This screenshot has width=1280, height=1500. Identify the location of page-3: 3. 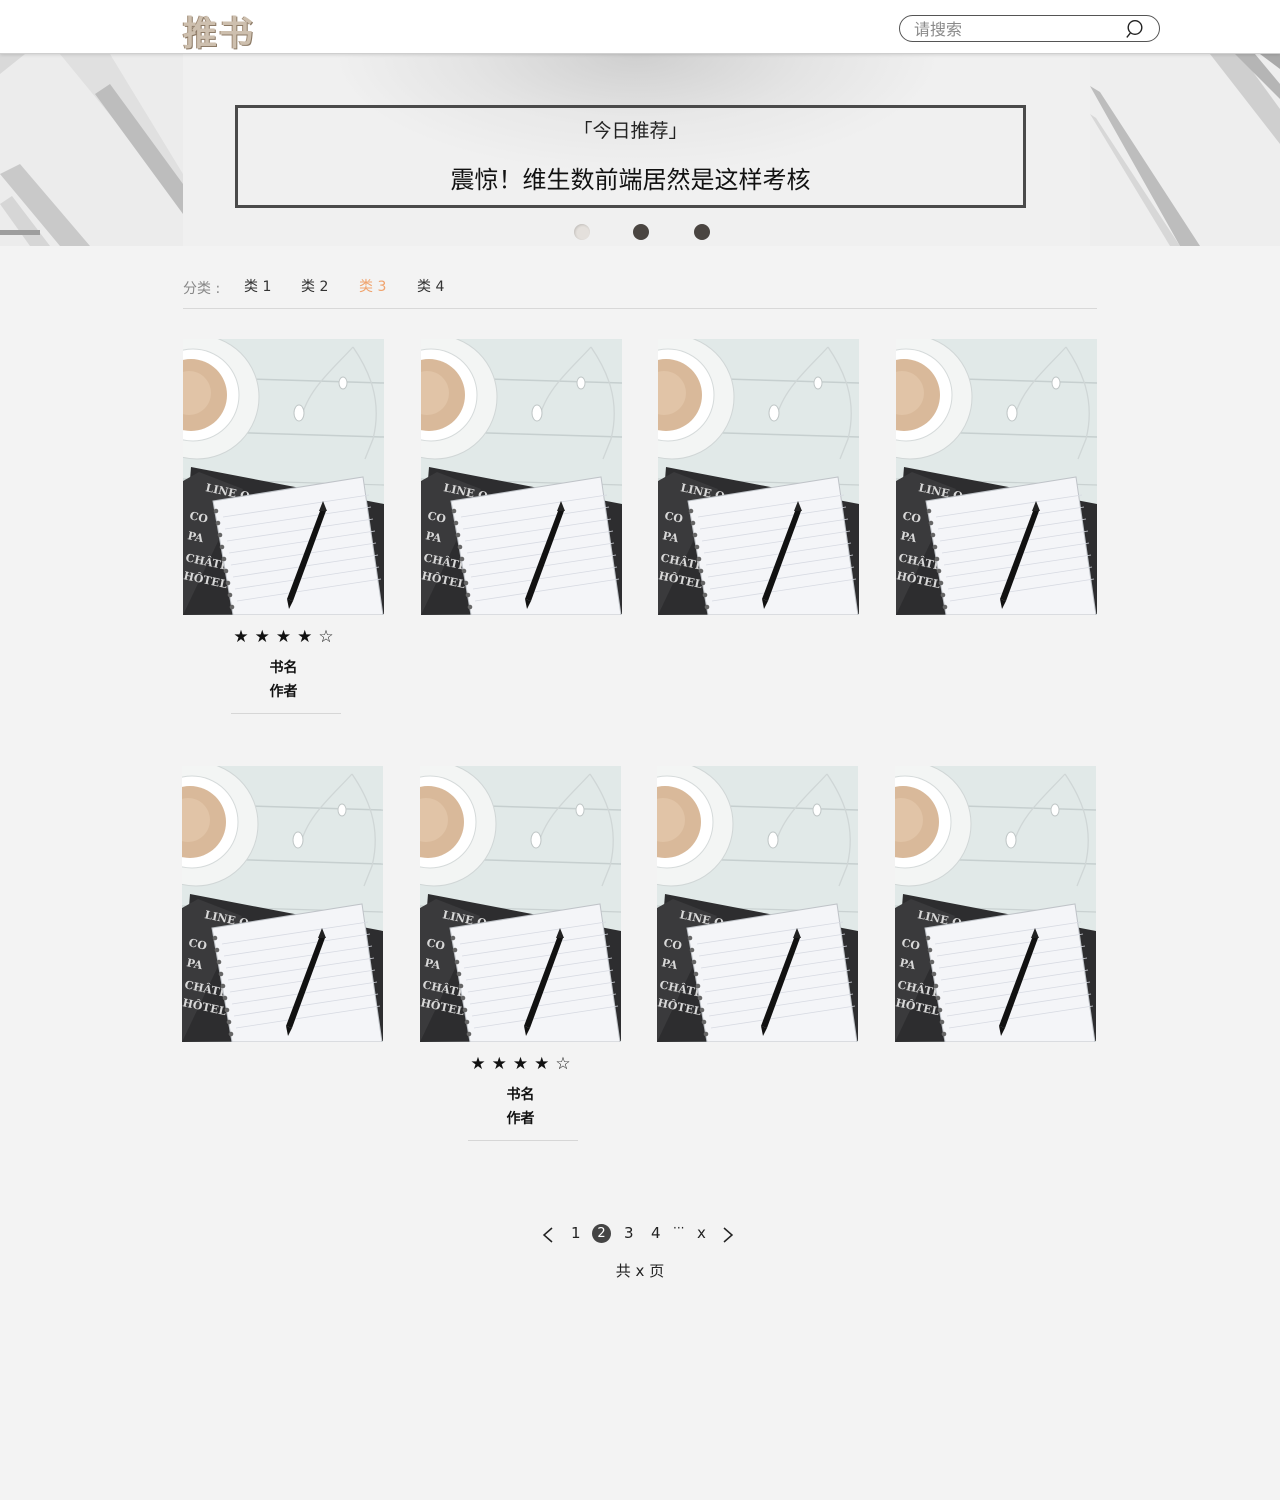
(629, 1233).